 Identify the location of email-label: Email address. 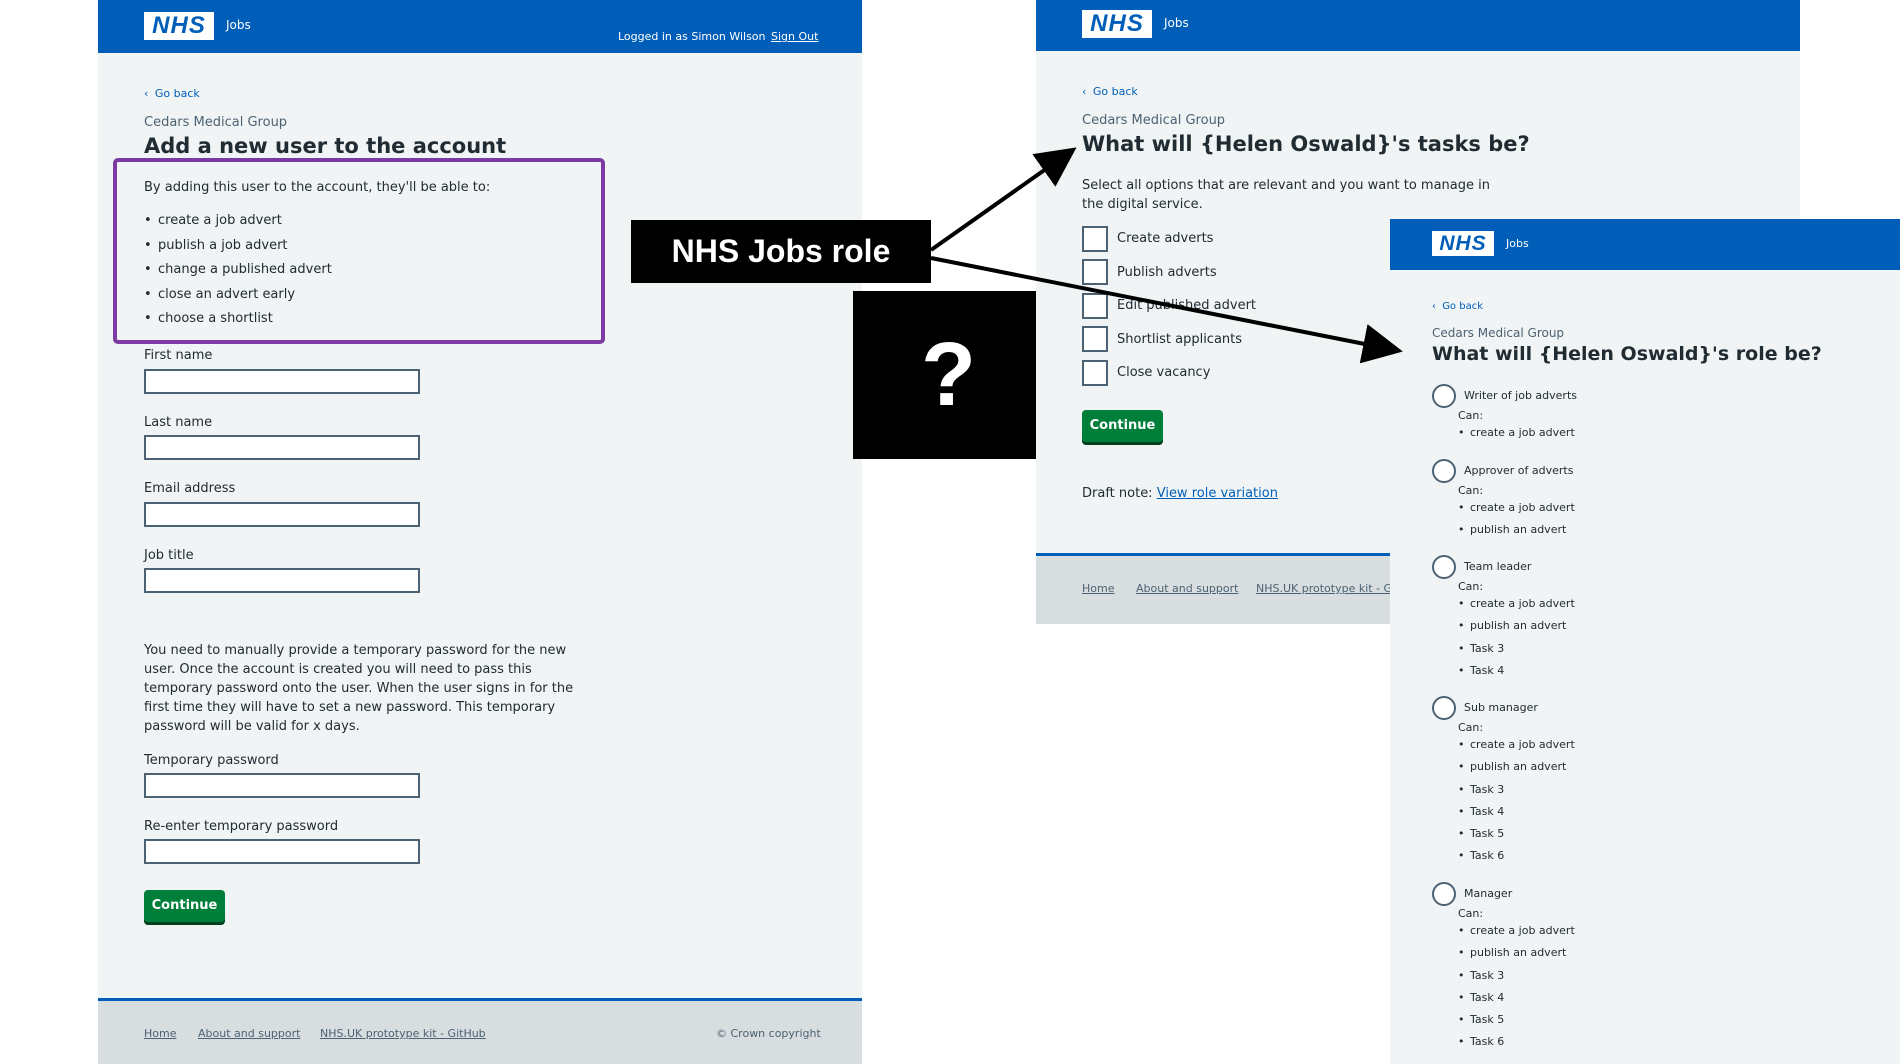
(190, 488).